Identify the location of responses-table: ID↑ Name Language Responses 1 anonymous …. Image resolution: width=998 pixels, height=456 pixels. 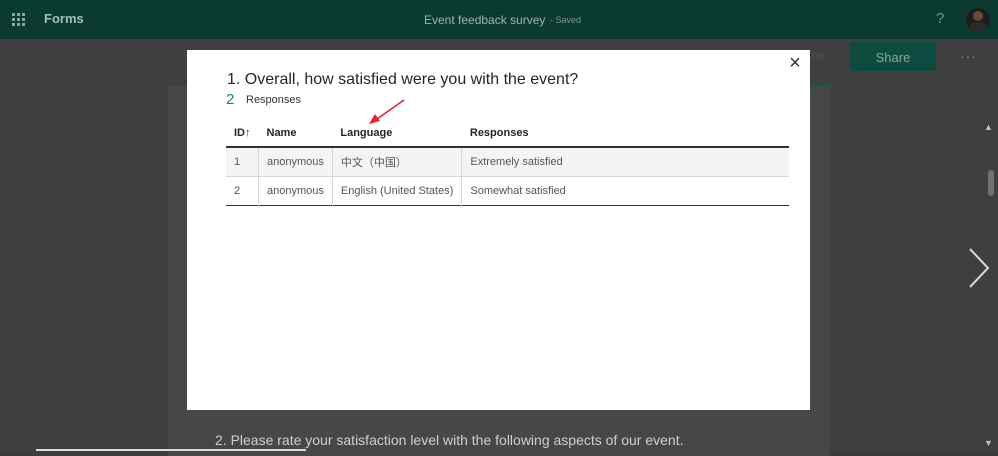
(507, 163).